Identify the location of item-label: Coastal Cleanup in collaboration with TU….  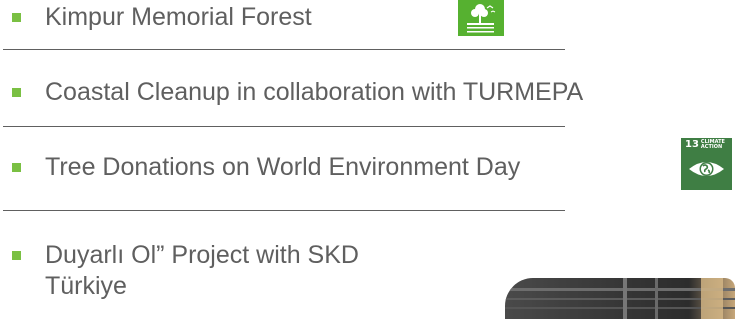
(314, 92).